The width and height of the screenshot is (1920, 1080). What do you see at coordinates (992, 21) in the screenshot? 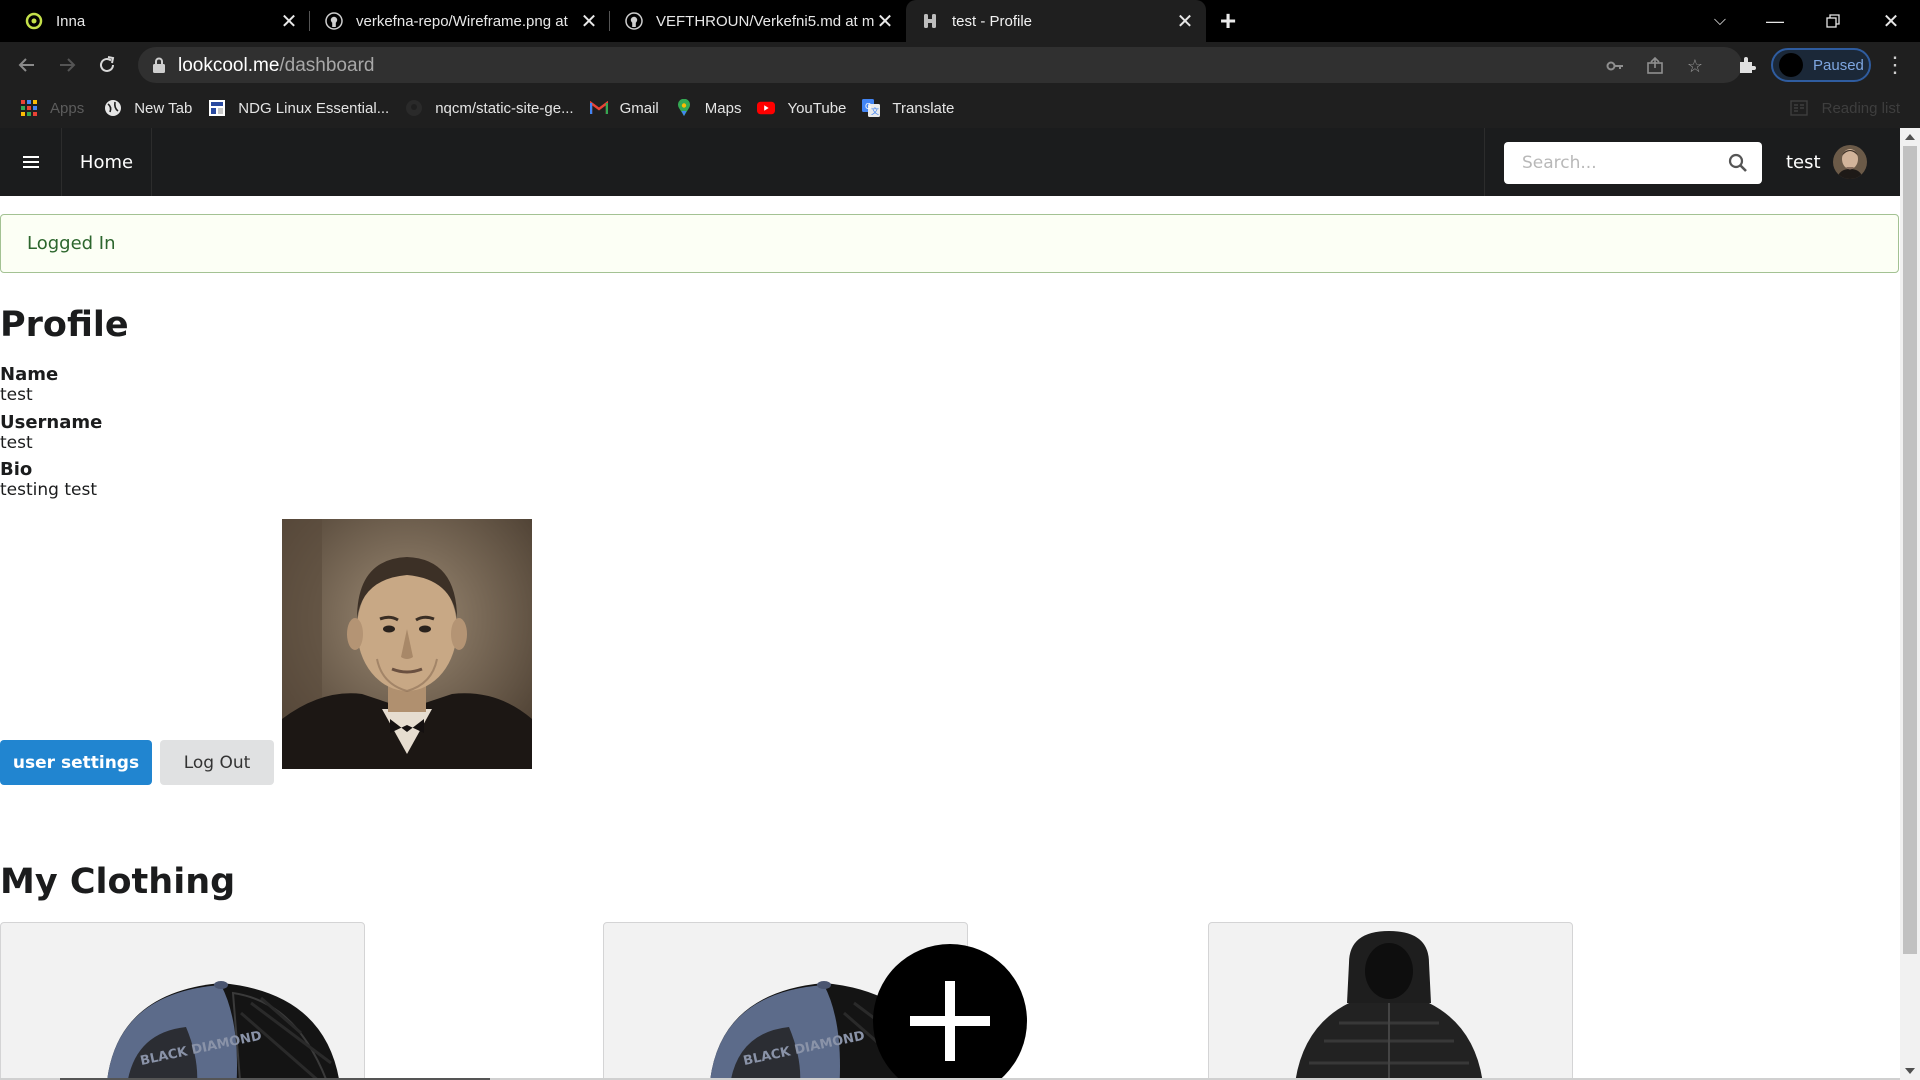
I see `tab-title: test - Profile` at bounding box center [992, 21].